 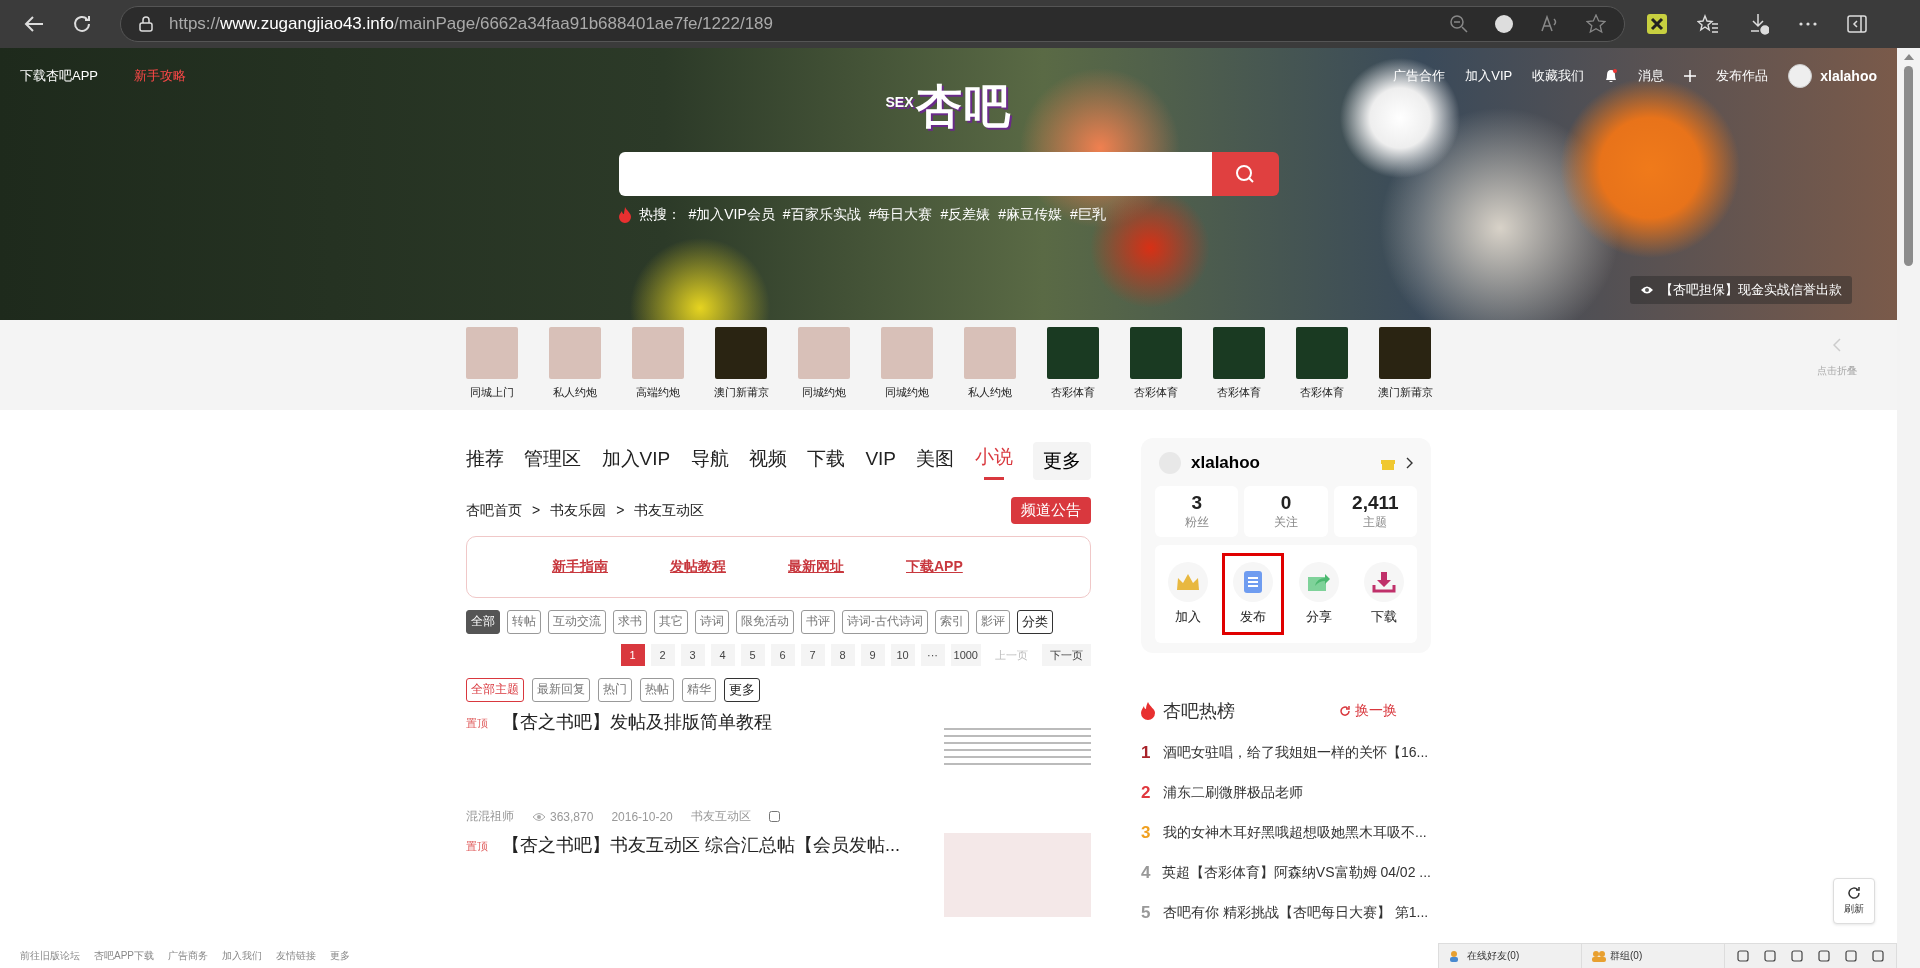 What do you see at coordinates (1280, 463) in the screenshot?
I see `profile-username: xlalahoo` at bounding box center [1280, 463].